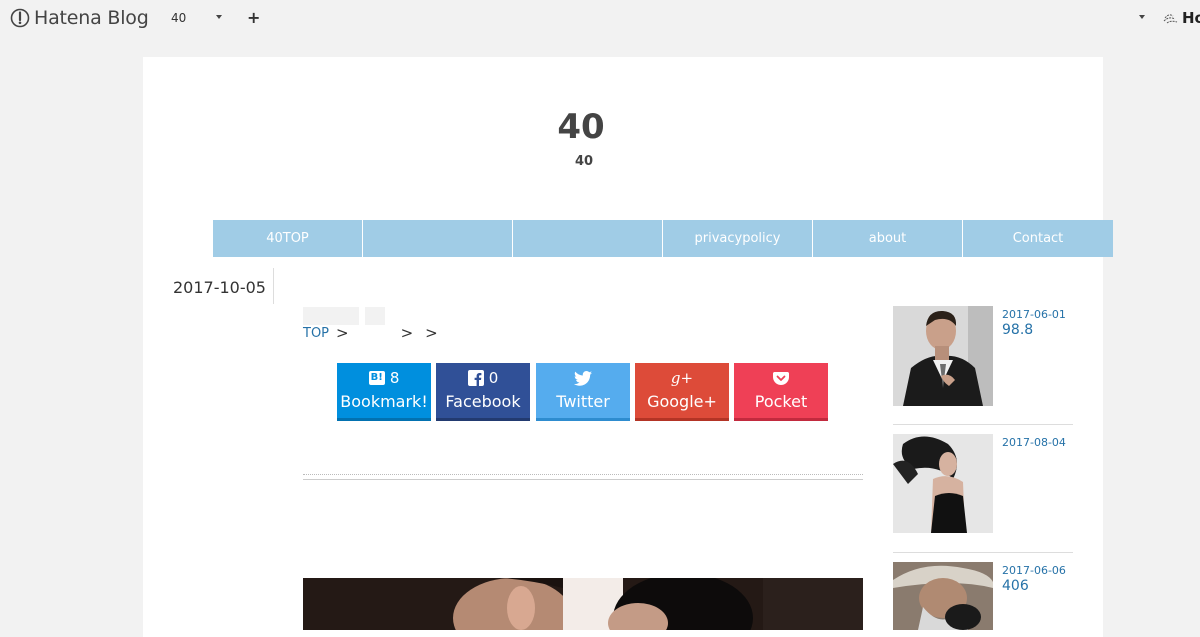  I want to click on facebook-icon, so click(475, 378).